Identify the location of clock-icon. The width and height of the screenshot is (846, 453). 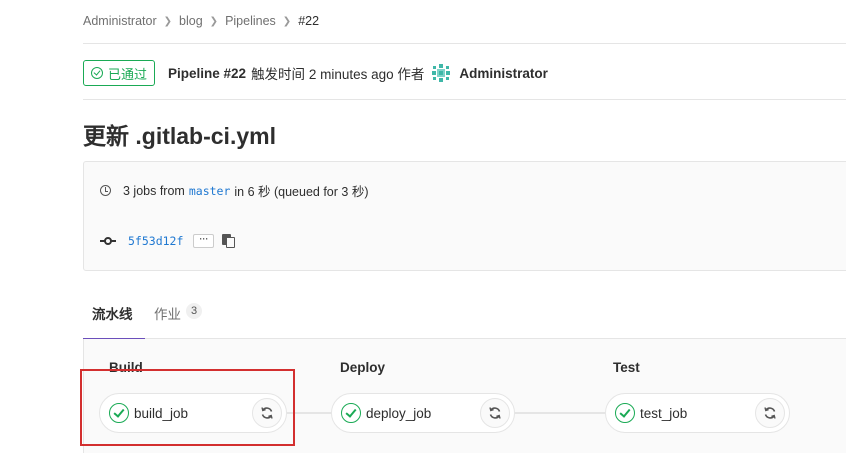
(105, 190).